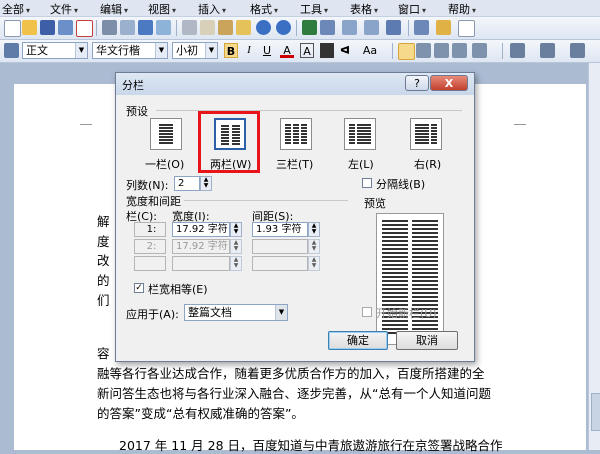  I want to click on apply-to-select: 整篇文档 ▼, so click(236, 312).